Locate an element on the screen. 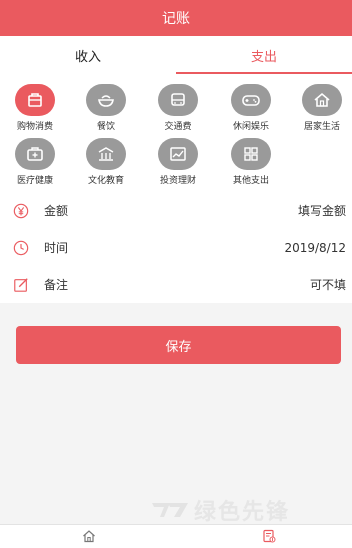 The height and width of the screenshot is (548, 352). category-label: 交通费 is located at coordinates (178, 127).